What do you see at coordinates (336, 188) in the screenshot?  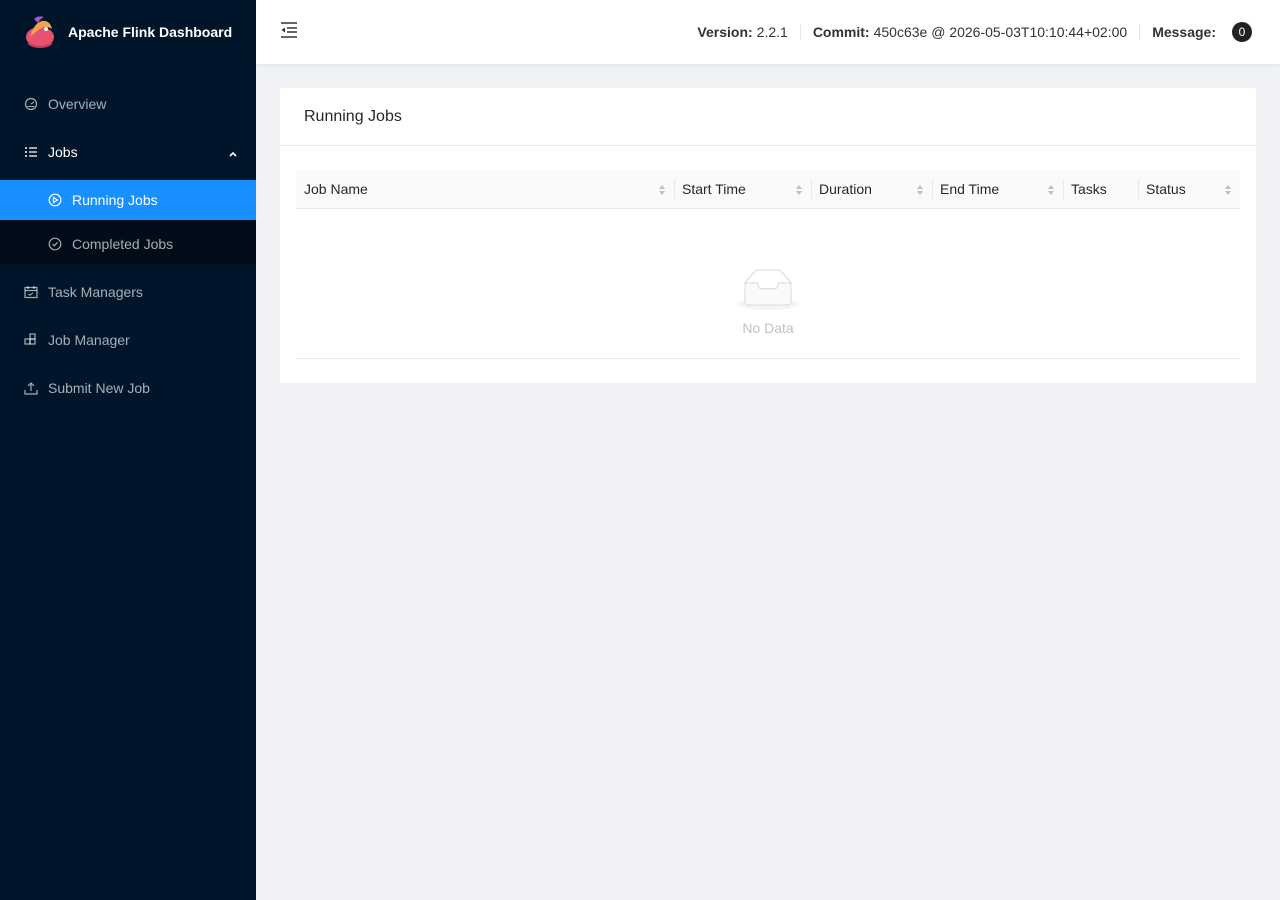 I see `column-label: Job Name` at bounding box center [336, 188].